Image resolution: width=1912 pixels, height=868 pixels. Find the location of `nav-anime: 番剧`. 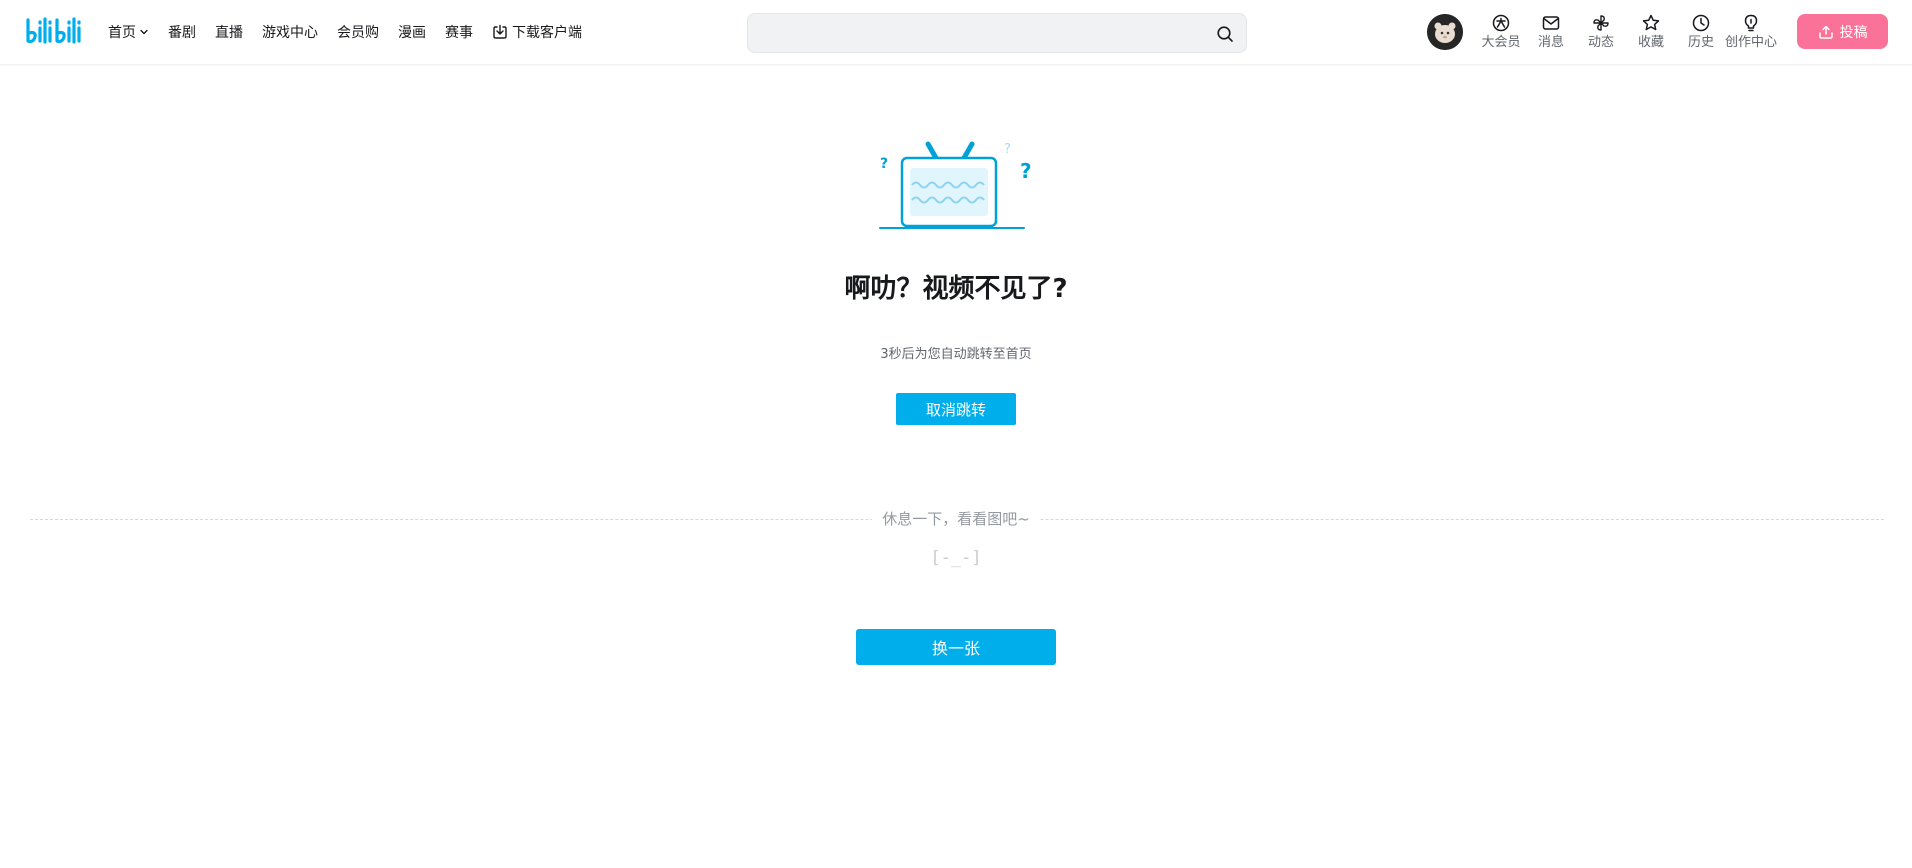

nav-anime: 番剧 is located at coordinates (182, 32).